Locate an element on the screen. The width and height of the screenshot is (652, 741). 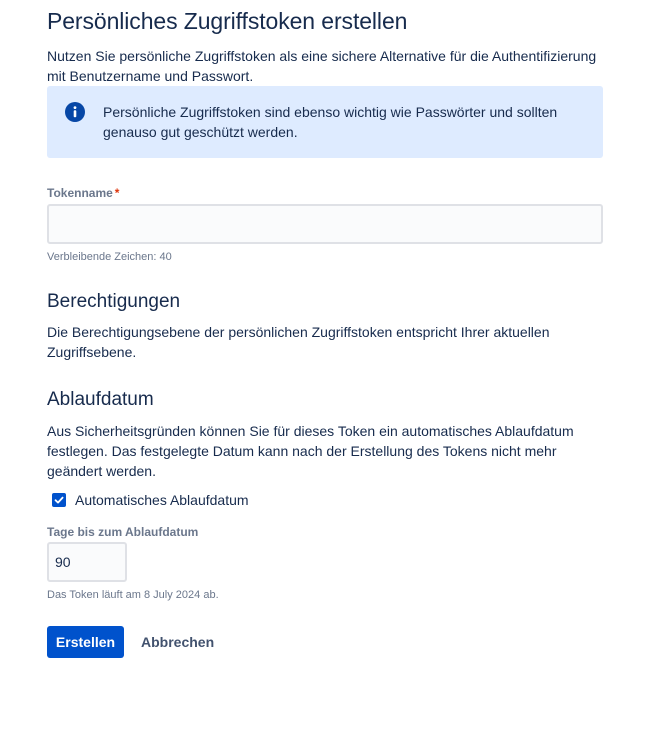
expiry-heading: Ablaufdatum is located at coordinates (100, 399).